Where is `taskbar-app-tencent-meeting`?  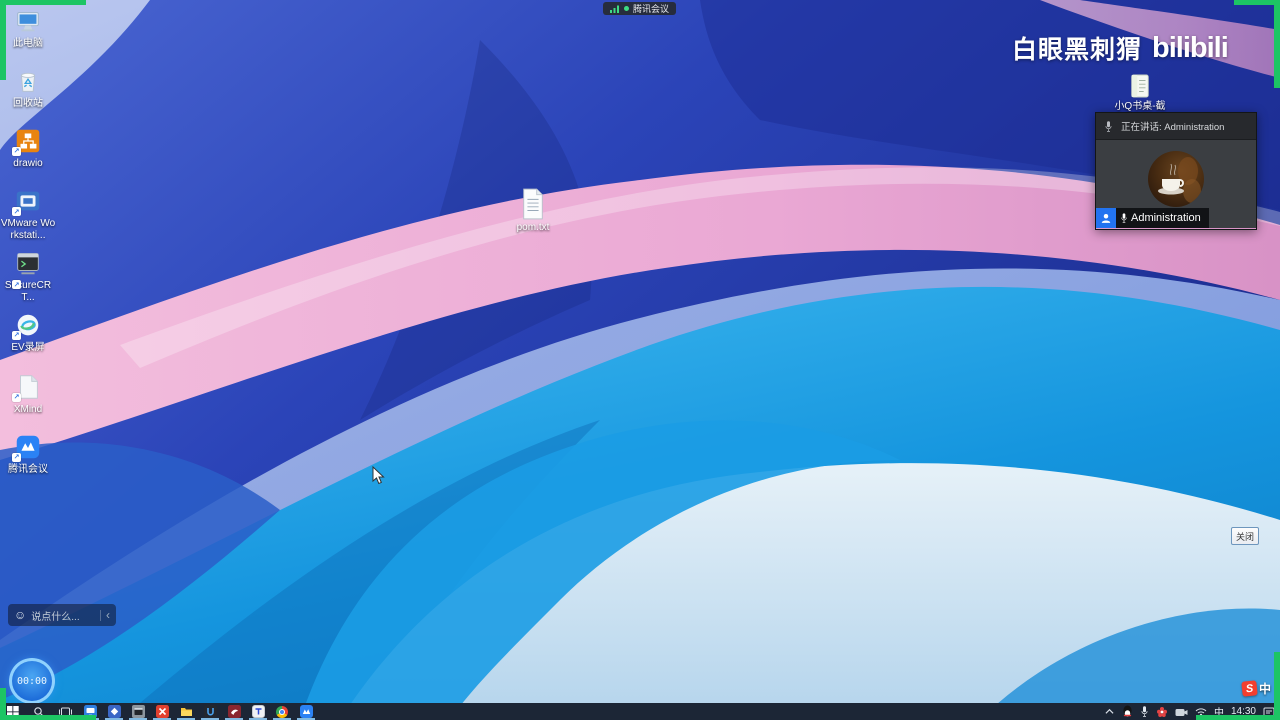 taskbar-app-tencent-meeting is located at coordinates (306, 711).